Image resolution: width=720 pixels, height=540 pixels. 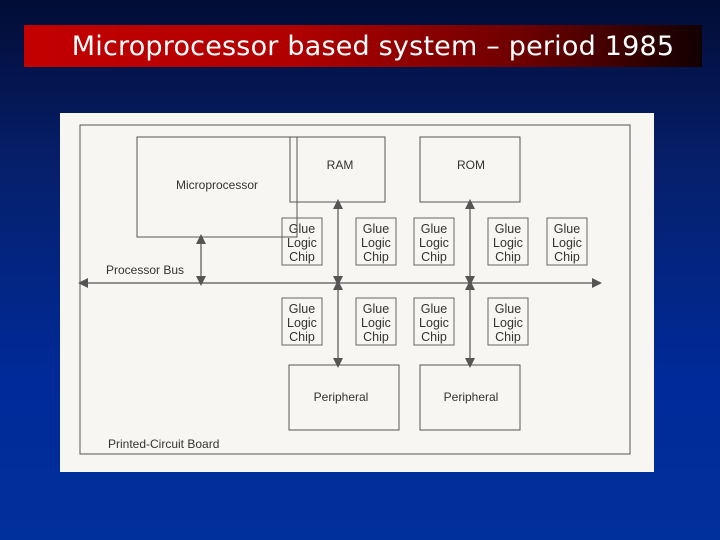 I want to click on peripheral-label-1: Peripheral, so click(x=341, y=397).